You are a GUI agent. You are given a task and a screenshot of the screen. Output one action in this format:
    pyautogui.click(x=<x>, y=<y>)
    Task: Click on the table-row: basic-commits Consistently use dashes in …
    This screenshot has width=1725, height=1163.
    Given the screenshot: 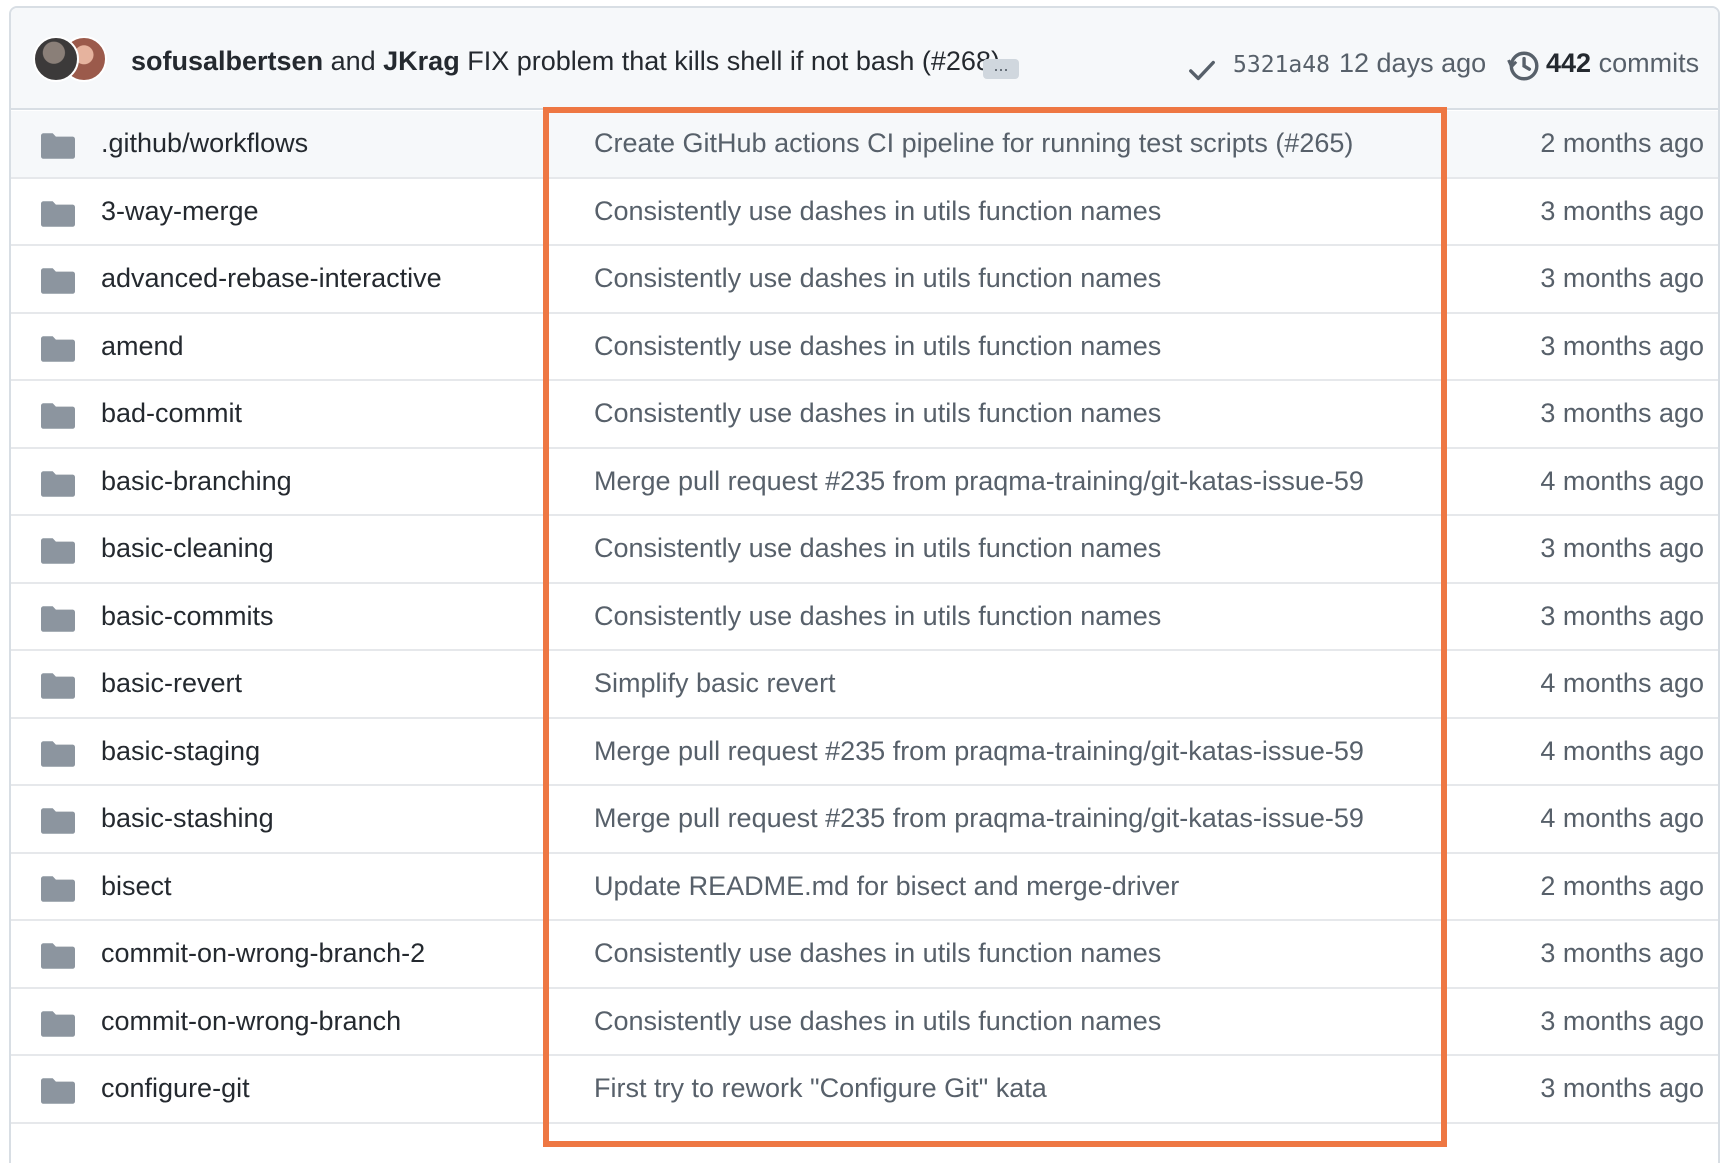 What is the action you would take?
    pyautogui.click(x=864, y=617)
    